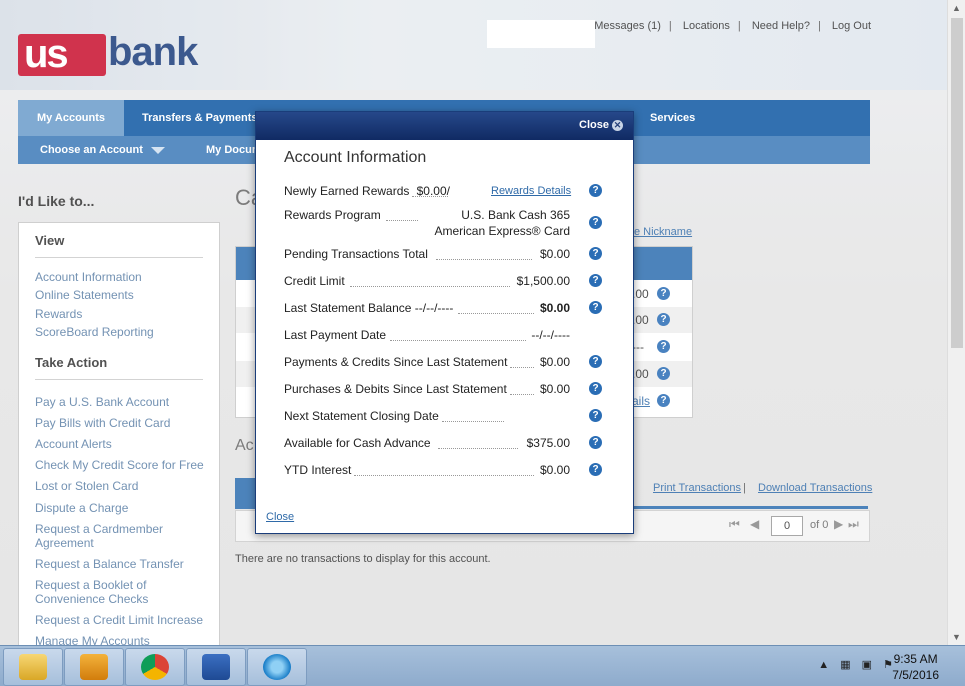  I want to click on row-label: Payments & Credits Since Last Statement, so click(396, 362).